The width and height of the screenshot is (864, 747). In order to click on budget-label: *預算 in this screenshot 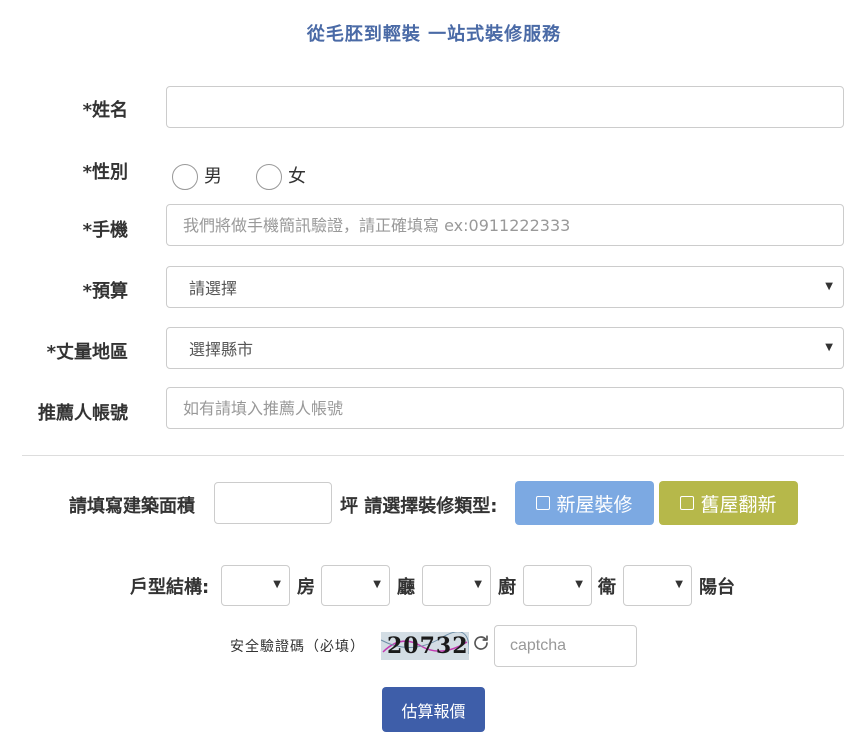, I will do `click(105, 291)`.